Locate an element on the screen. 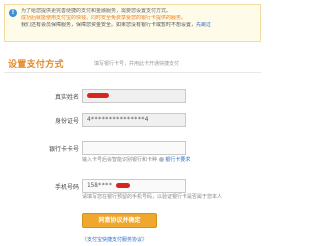 This screenshot has height=246, width=320. agreement-link: 支付宝快捷支付服务协议 is located at coordinates (114, 240).